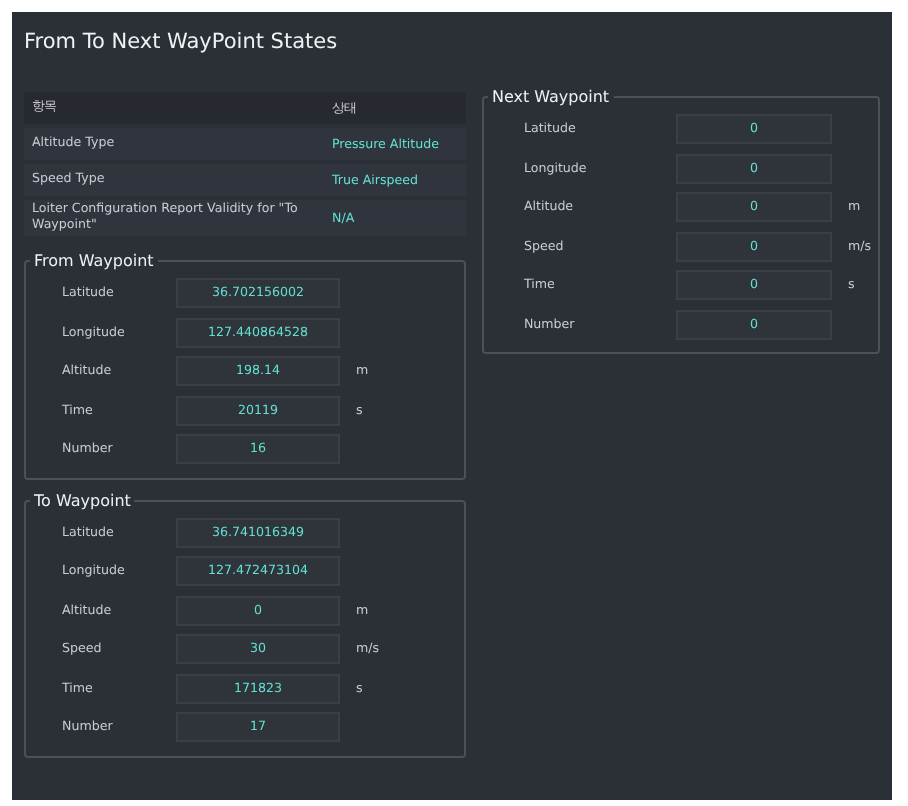  Describe the element at coordinates (82, 500) in the screenshot. I see `group-title: To Waypoint` at that location.